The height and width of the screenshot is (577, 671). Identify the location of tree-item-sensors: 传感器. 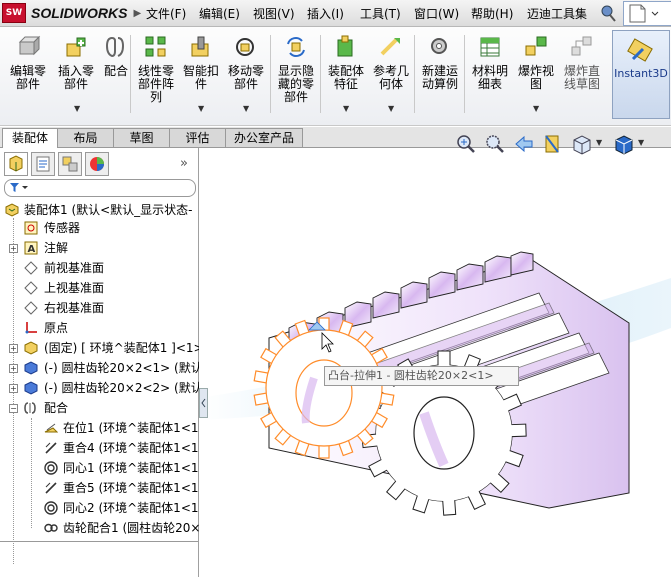
(99, 228).